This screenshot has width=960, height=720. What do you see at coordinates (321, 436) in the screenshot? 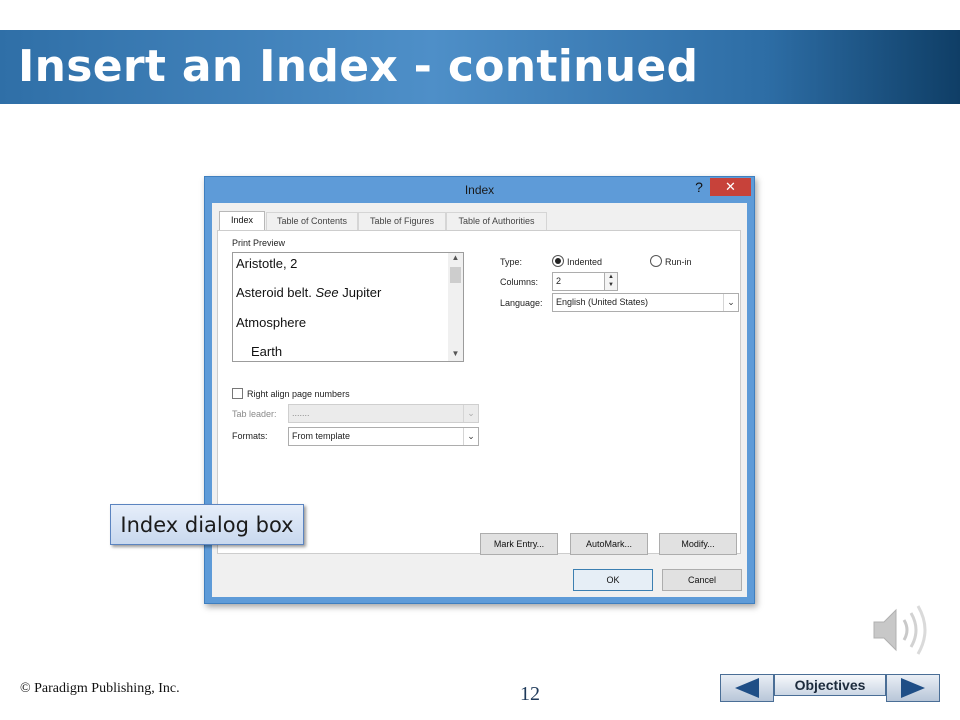
I see `formats-value: From template` at bounding box center [321, 436].